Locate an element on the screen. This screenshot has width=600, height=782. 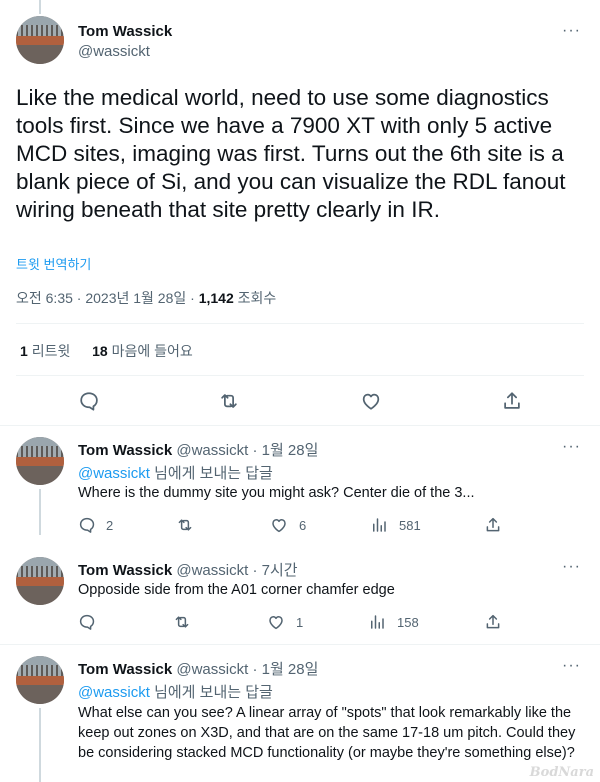
author-meta: @wassickt · 7시간 is located at coordinates (236, 570).